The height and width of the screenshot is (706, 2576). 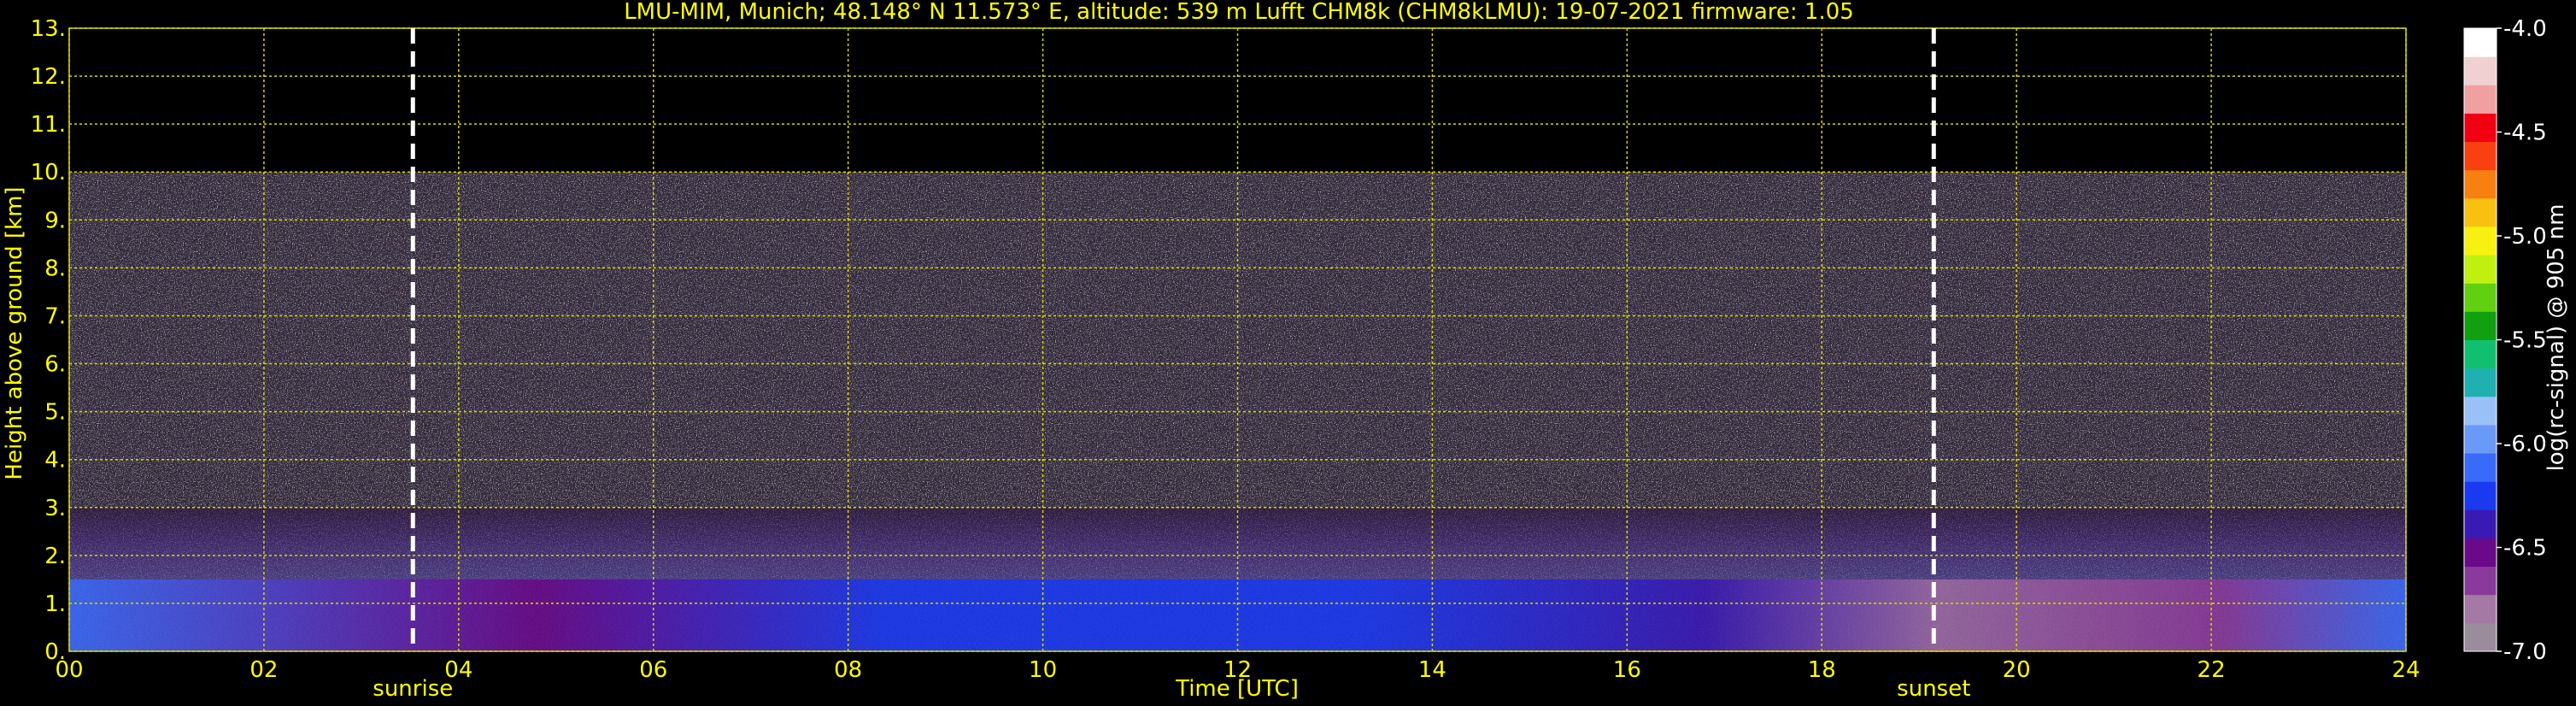 What do you see at coordinates (2405, 670) in the screenshot?
I see `x-tick-label: 24` at bounding box center [2405, 670].